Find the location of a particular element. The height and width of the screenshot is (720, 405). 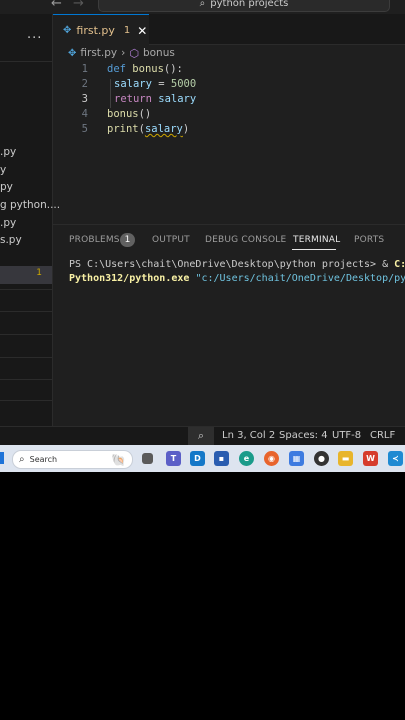

code-line: print(salary) is located at coordinates (148, 129).